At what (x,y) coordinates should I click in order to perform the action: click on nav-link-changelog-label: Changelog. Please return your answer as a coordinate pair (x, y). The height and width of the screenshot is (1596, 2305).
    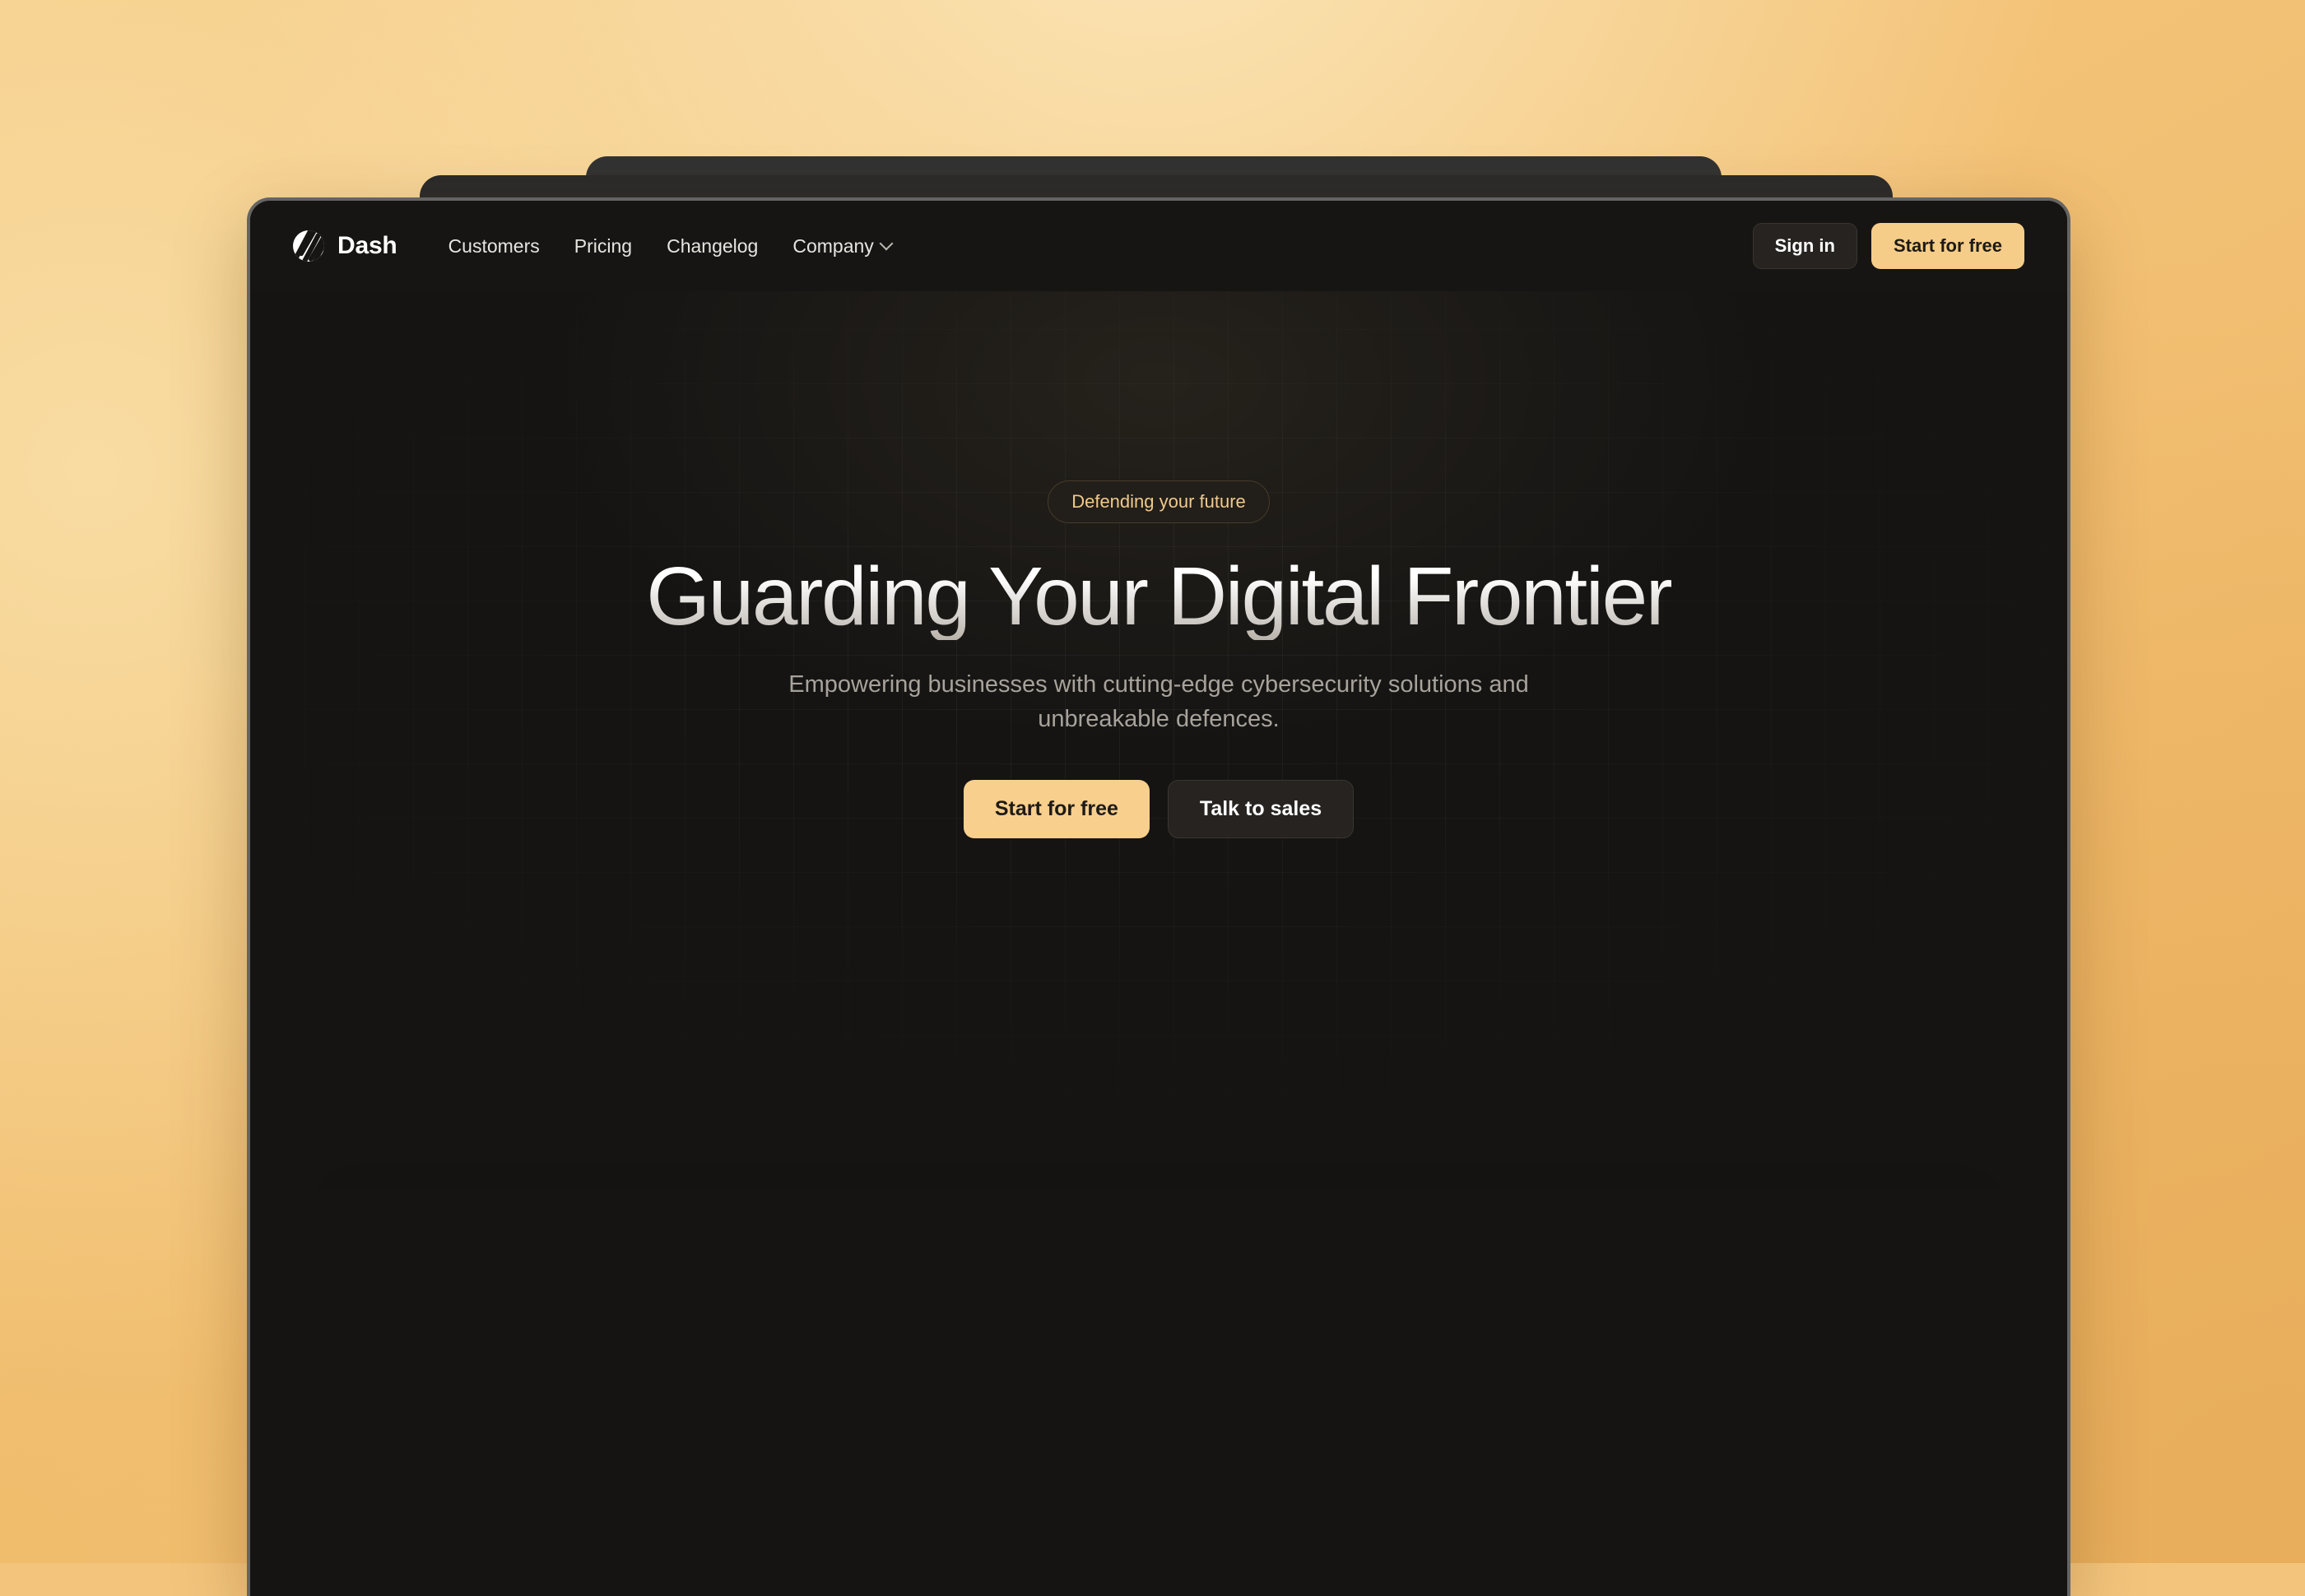
    Looking at the image, I should click on (712, 246).